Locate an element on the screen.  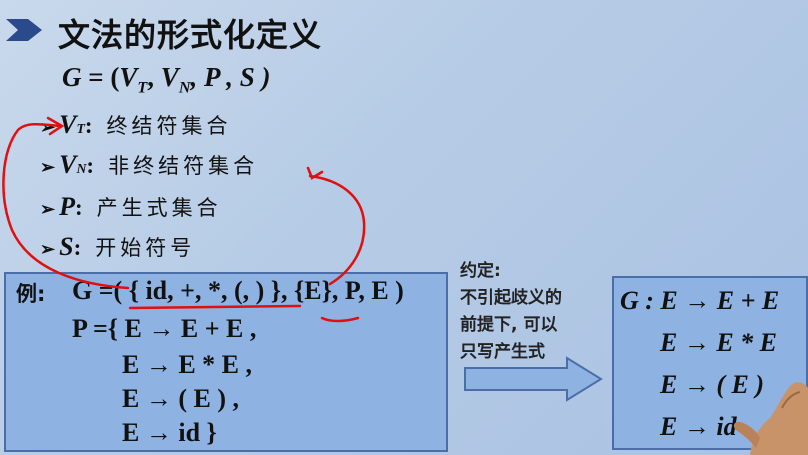
convention-note: 约定: 不引起歧义的 前提下, 可以 只写产生式 is located at coordinates (530, 312).